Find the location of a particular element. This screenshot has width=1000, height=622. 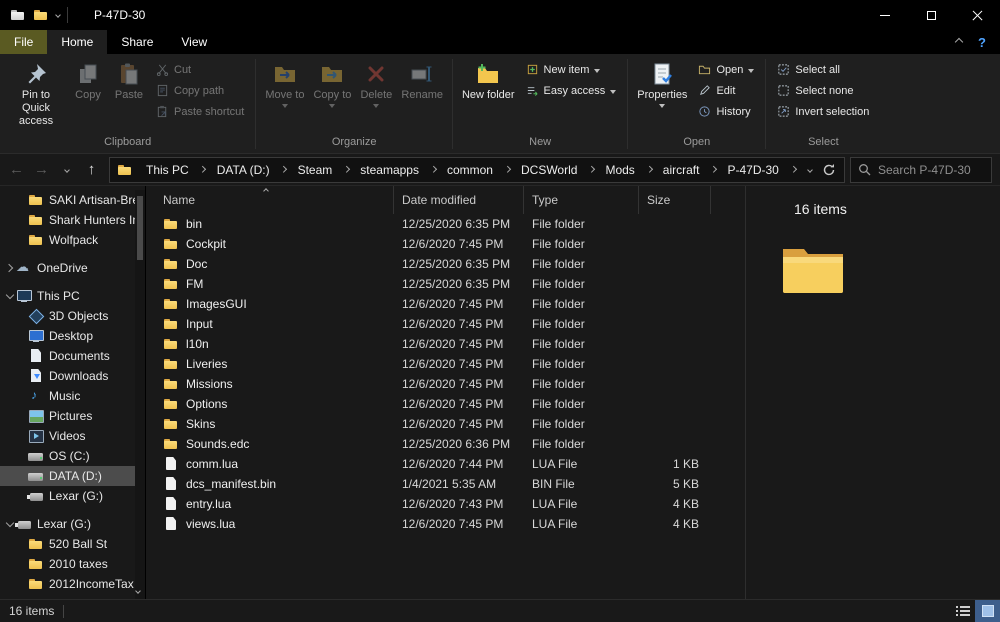

delete-button: Delete is located at coordinates (376, 84).